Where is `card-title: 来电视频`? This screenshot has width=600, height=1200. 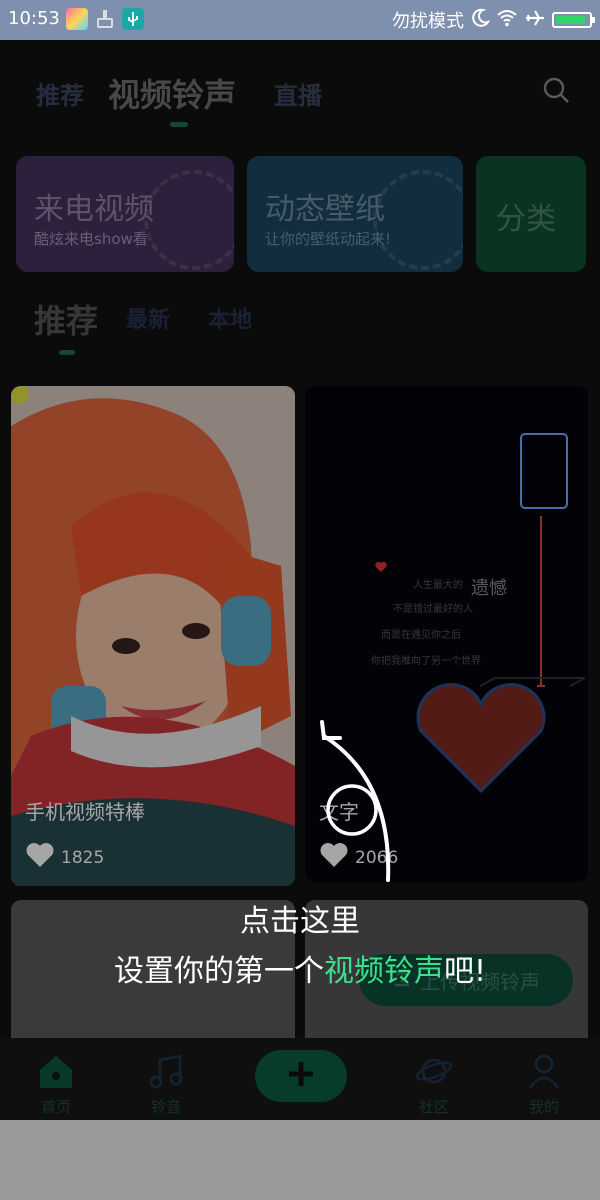 card-title: 来电视频 is located at coordinates (94, 209).